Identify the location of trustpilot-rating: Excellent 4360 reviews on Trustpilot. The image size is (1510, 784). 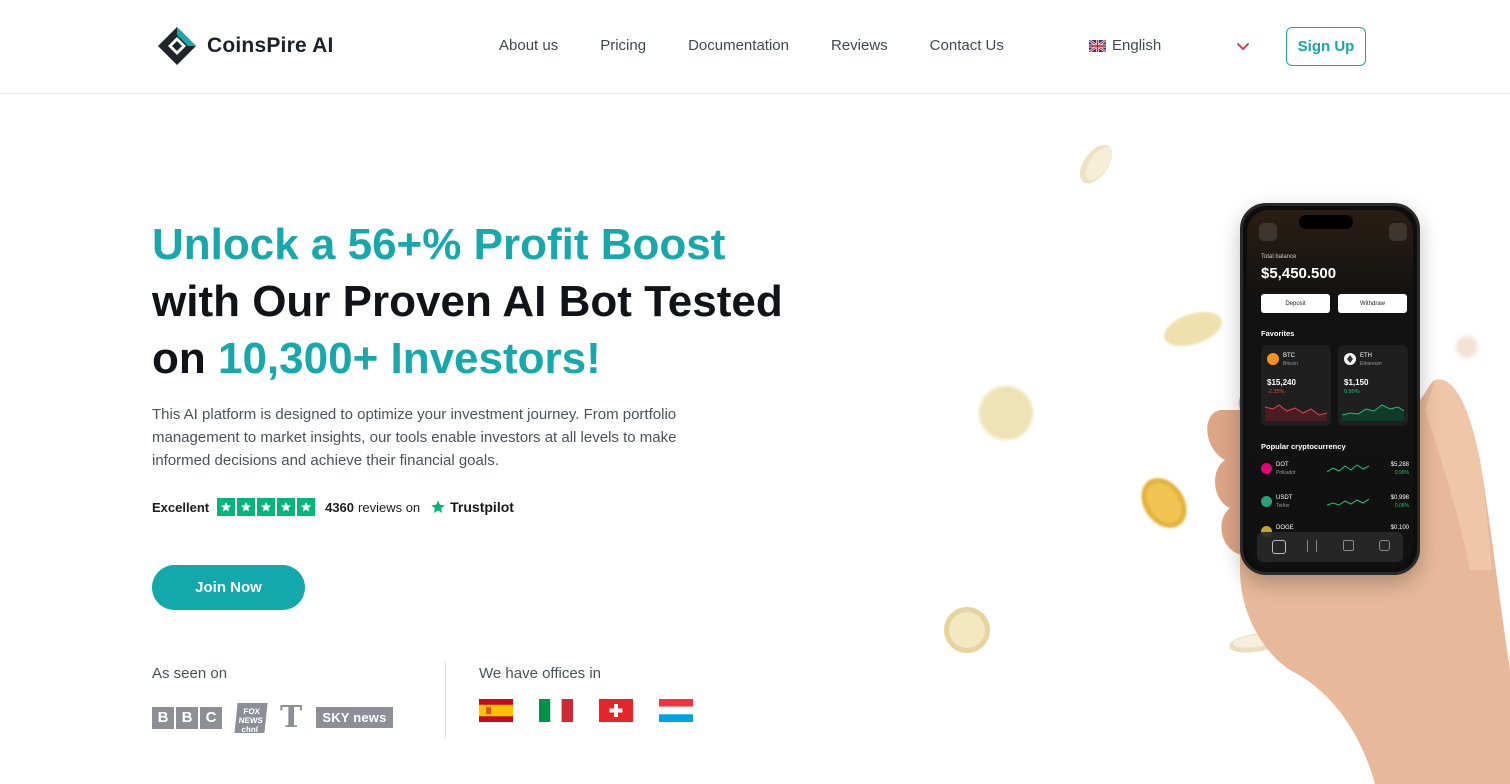
(333, 507).